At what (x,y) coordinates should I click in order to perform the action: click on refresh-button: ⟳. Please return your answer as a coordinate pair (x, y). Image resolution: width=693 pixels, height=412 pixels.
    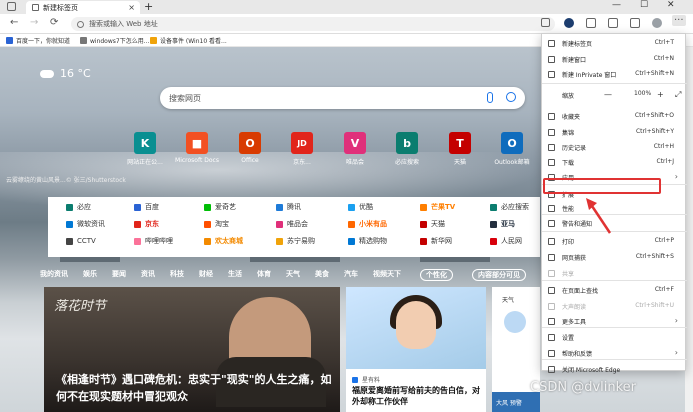
    Looking at the image, I should click on (54, 22).